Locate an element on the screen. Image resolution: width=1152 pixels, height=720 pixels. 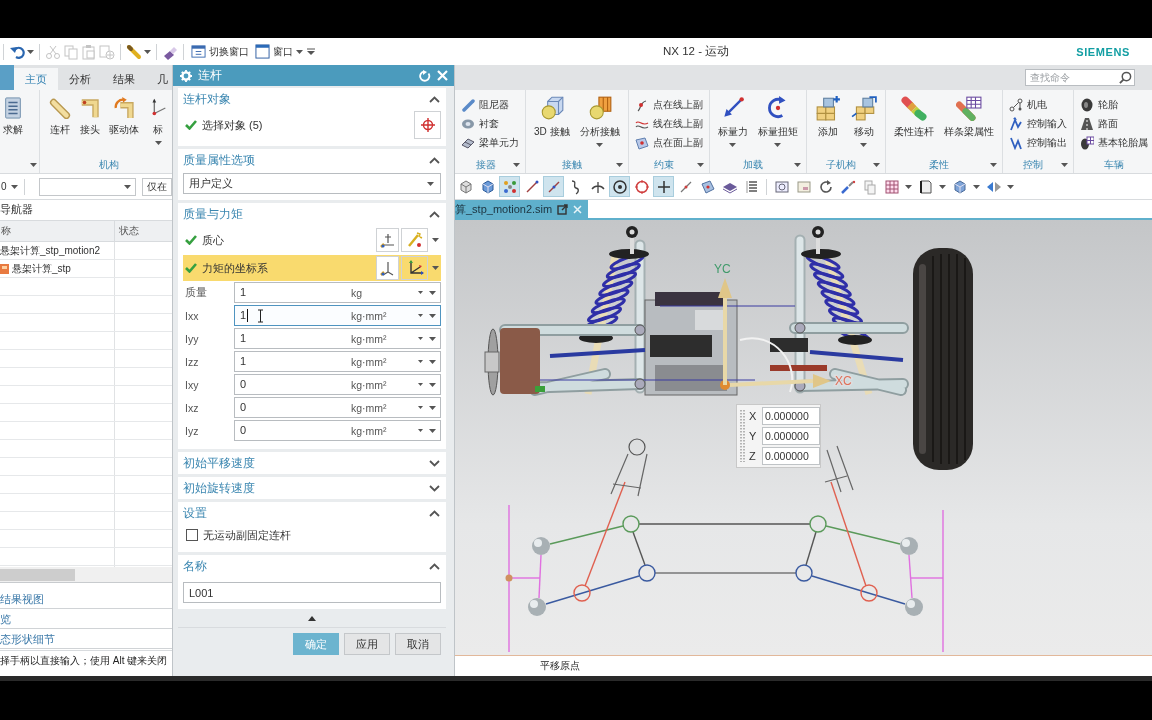
section-title: 名称 is located at coordinates (306, 566).